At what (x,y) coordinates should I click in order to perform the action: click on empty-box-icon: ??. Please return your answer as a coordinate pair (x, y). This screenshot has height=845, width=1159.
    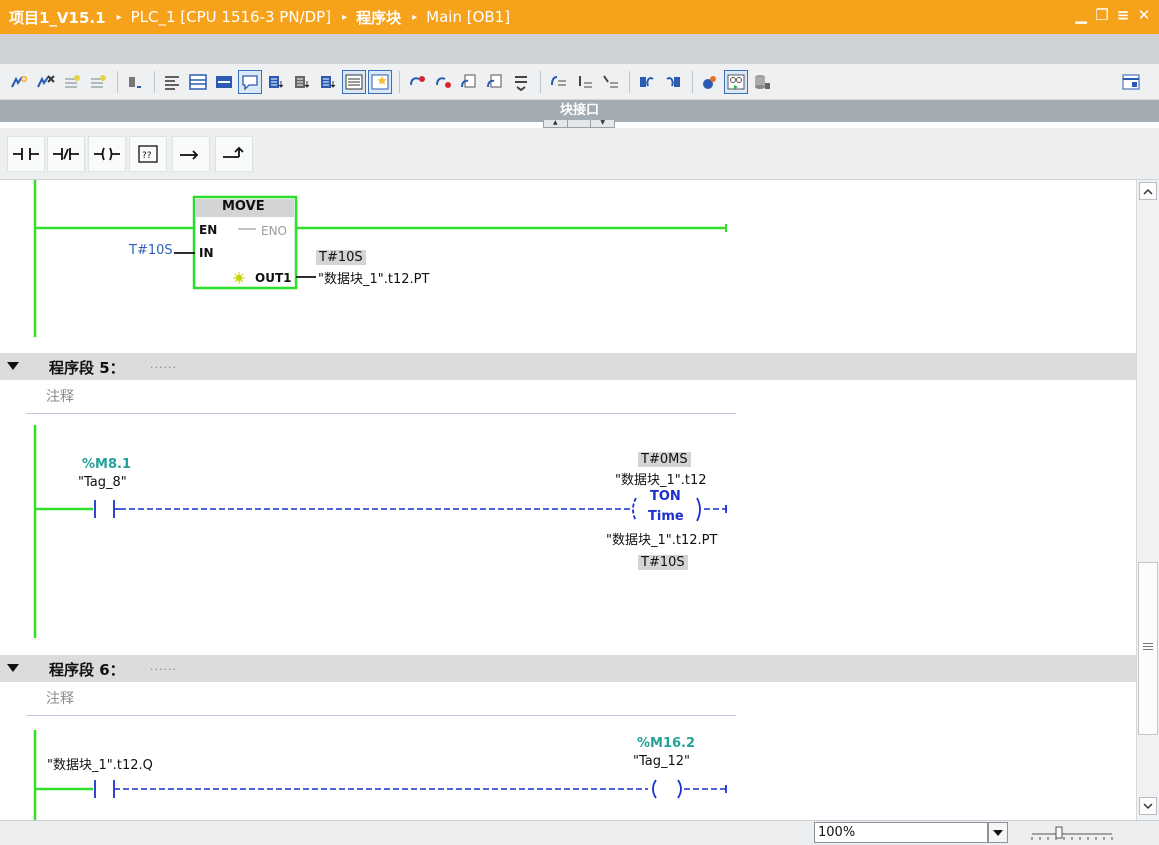
    Looking at the image, I should click on (148, 154).